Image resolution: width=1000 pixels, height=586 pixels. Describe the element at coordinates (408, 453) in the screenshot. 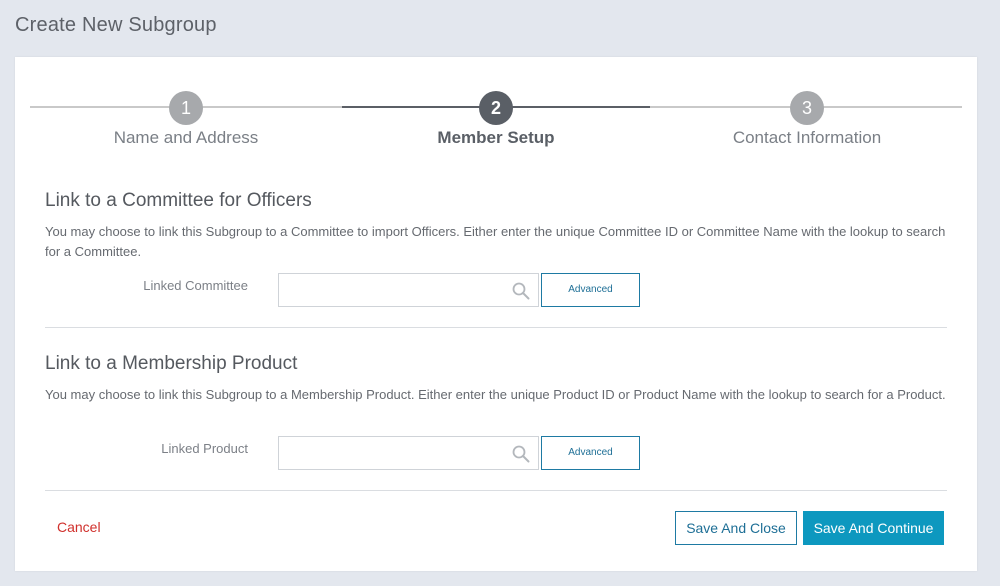

I see `linked-product-input` at that location.